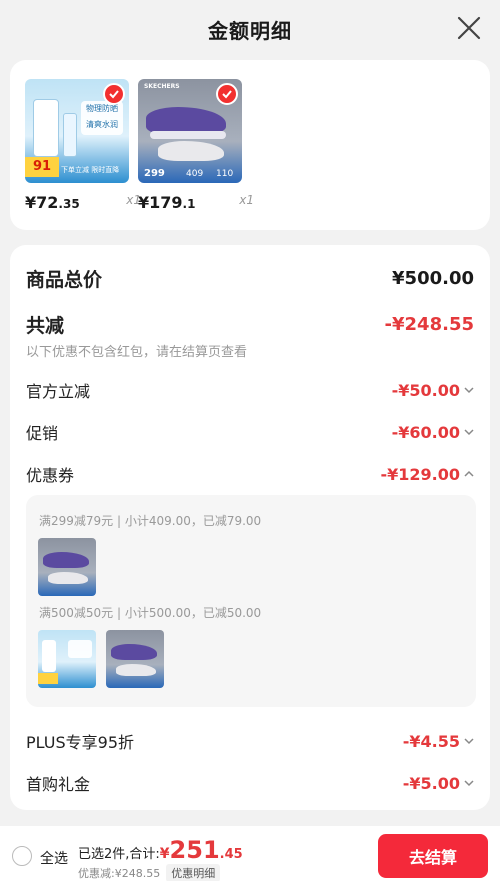 This screenshot has width=500, height=881. I want to click on quantity: x1, so click(246, 200).